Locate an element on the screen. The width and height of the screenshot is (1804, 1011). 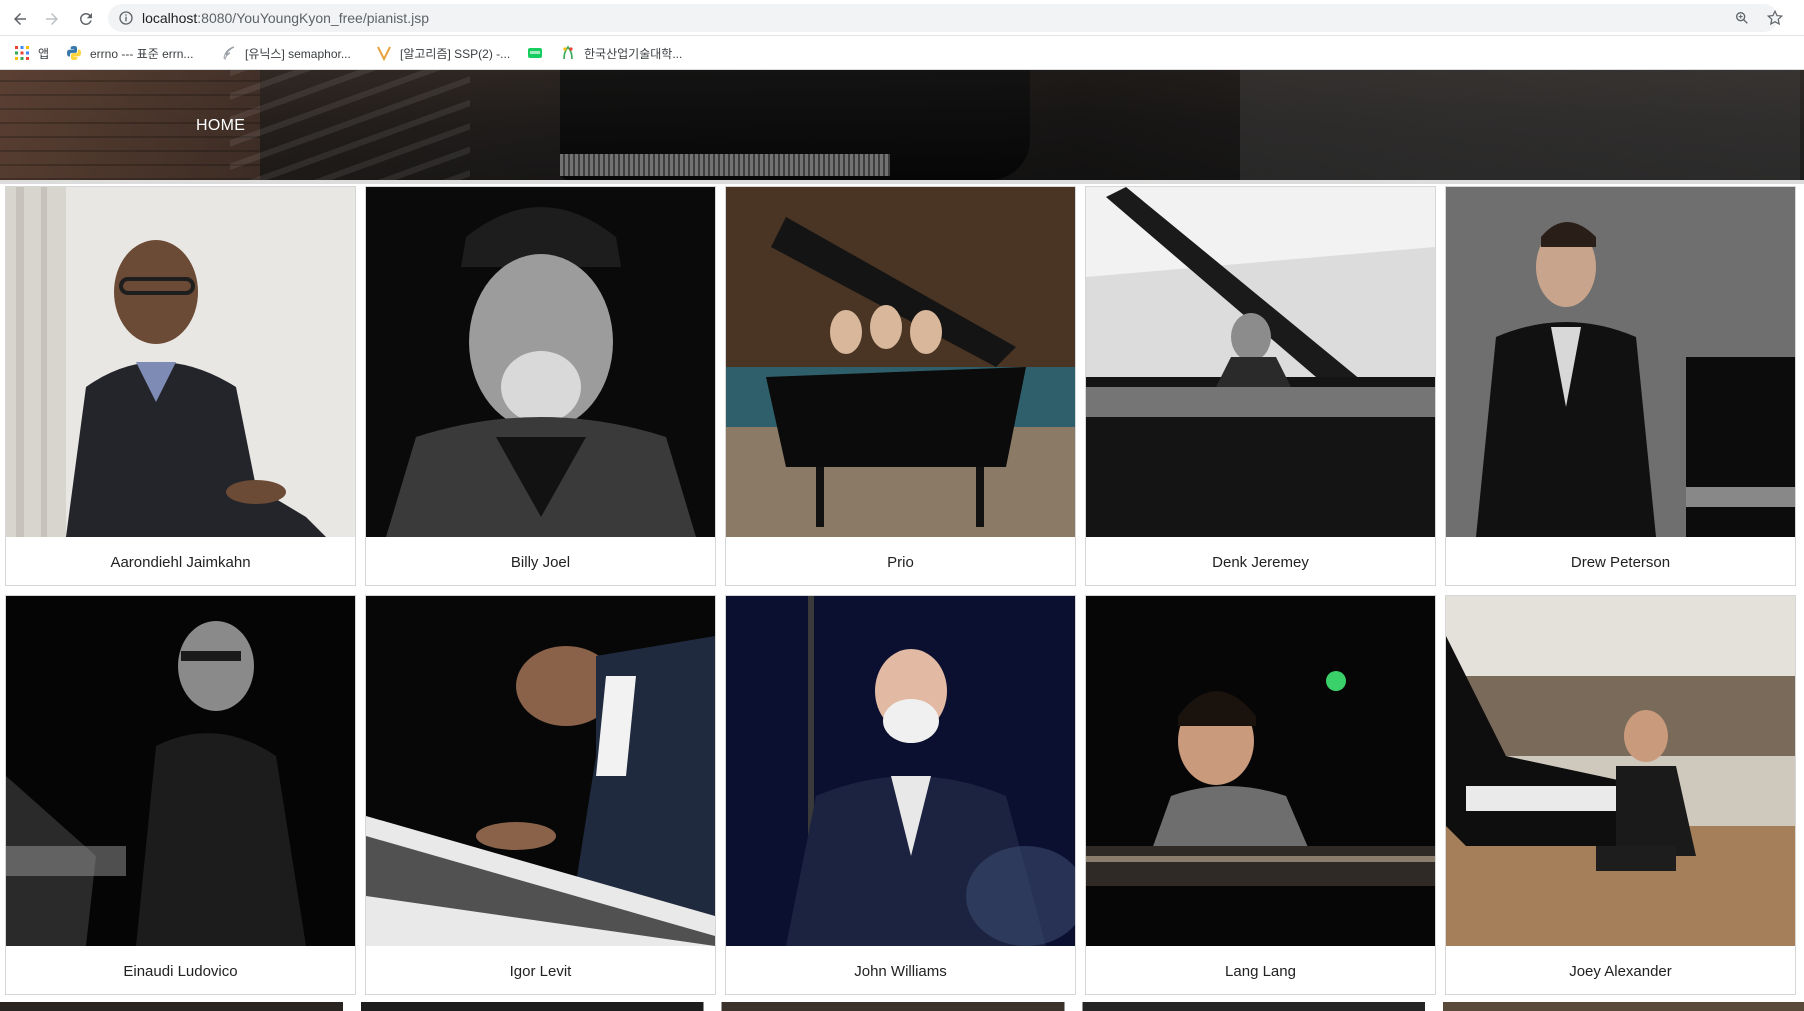
bookmark-label: 앱 is located at coordinates (44, 53).